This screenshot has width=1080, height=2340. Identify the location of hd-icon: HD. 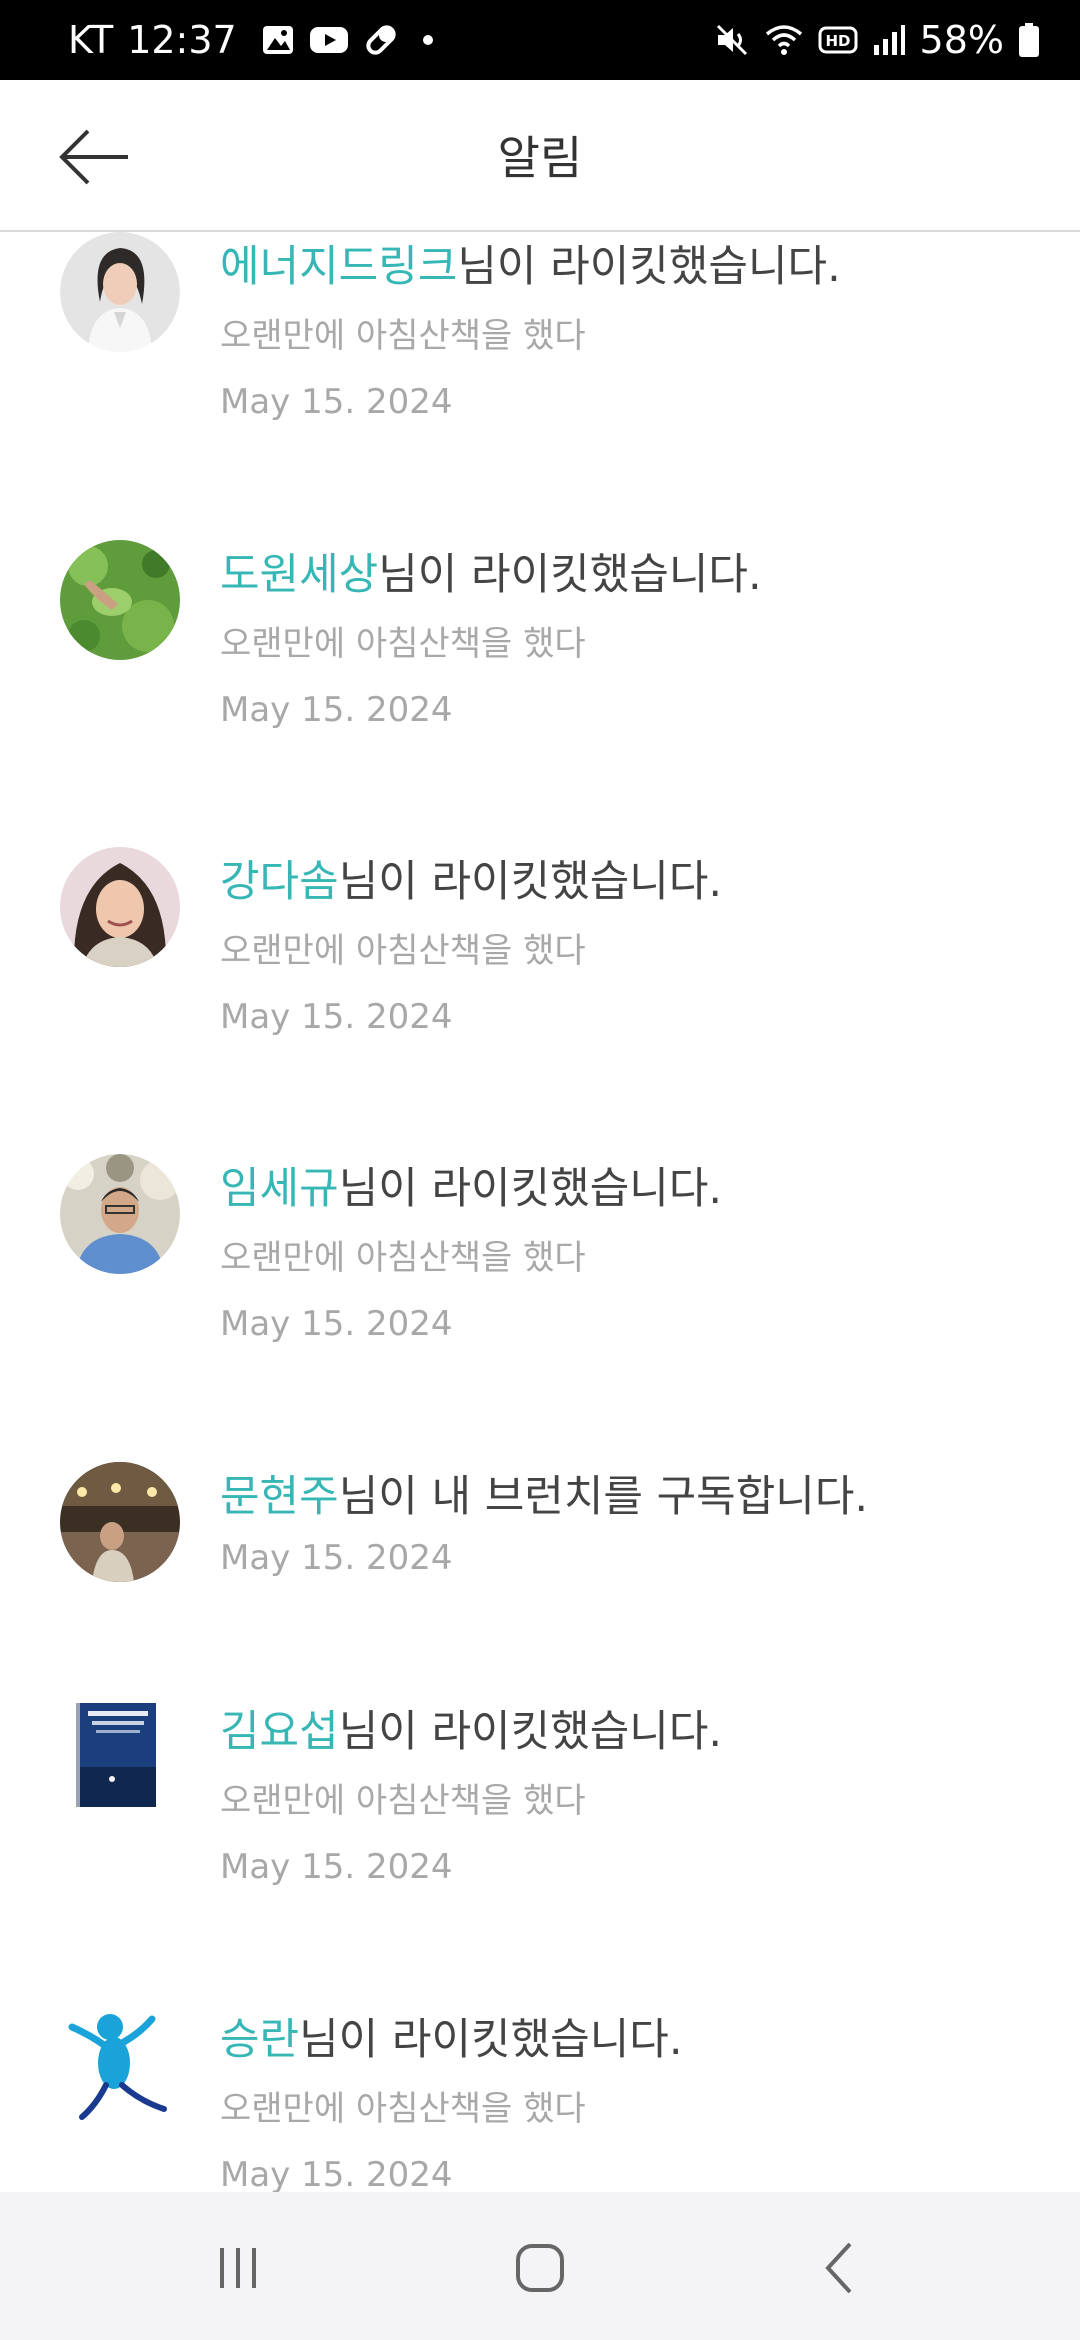
(838, 40).